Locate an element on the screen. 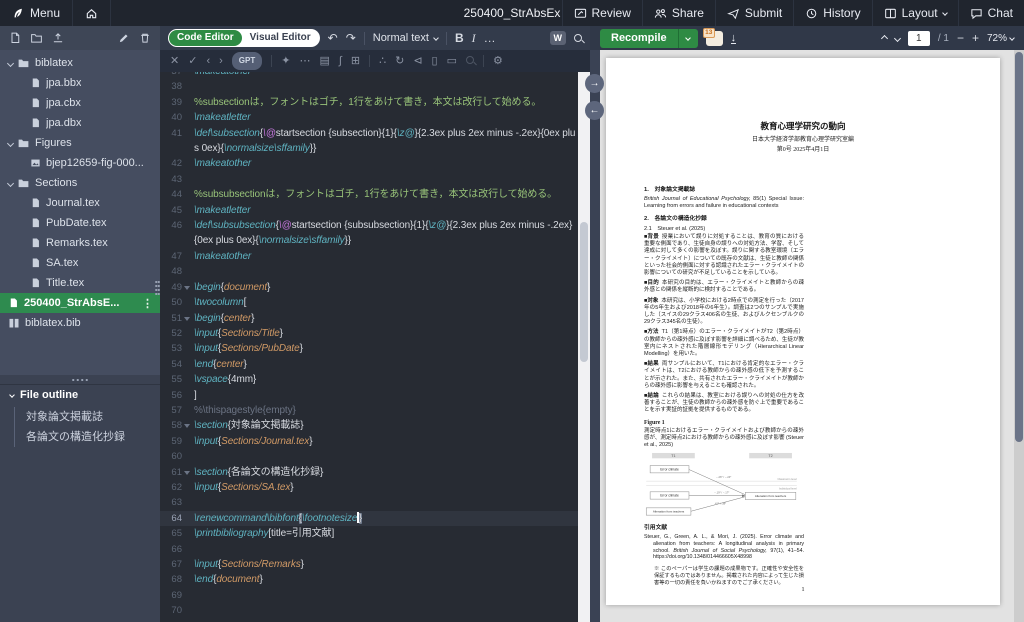  code-line: 52 \input{Sections/Title} is located at coordinates (369, 333).